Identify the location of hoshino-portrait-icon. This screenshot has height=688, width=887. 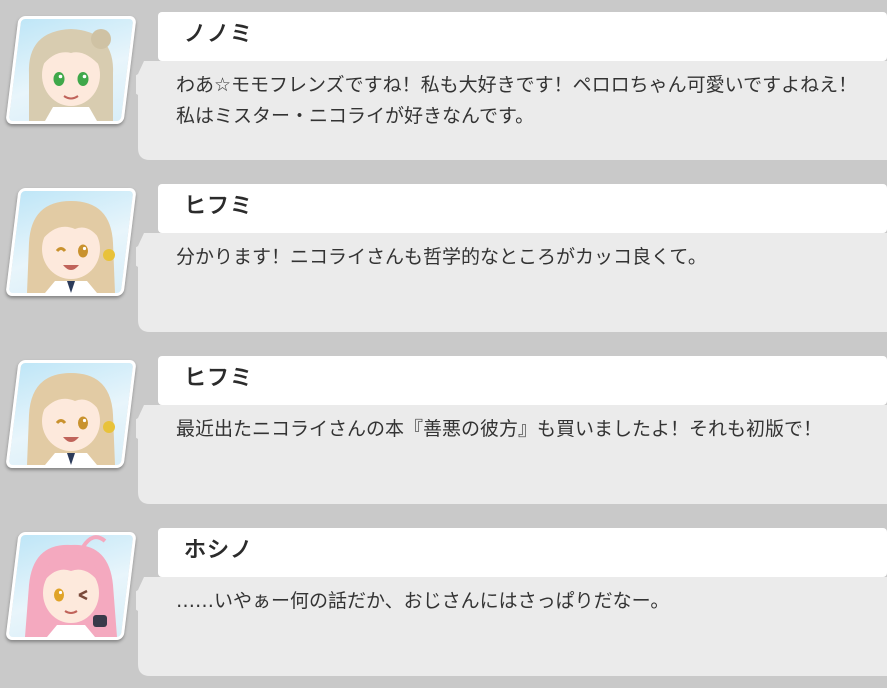
(71, 586).